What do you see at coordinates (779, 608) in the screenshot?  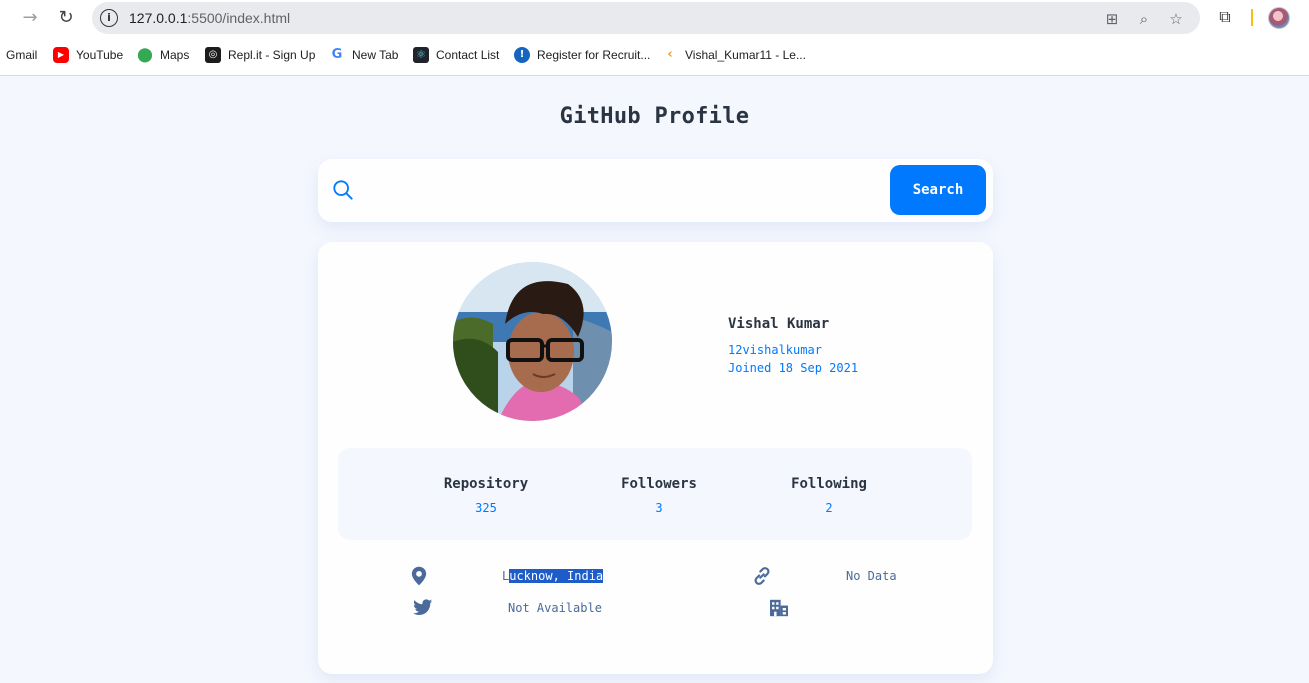 I see `company-building-icon` at bounding box center [779, 608].